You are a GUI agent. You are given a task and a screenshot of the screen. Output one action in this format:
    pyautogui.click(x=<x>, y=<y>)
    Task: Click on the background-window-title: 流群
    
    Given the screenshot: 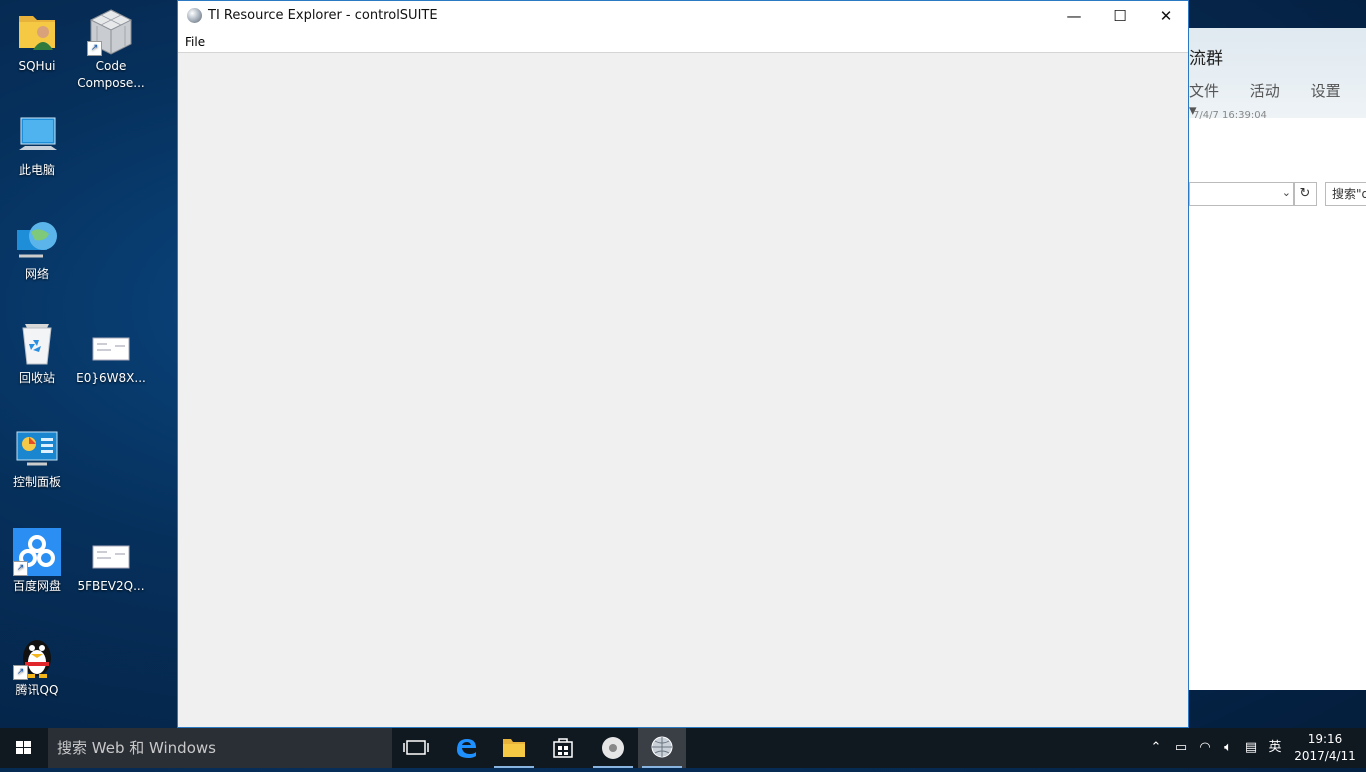 What is the action you would take?
    pyautogui.click(x=1206, y=59)
    